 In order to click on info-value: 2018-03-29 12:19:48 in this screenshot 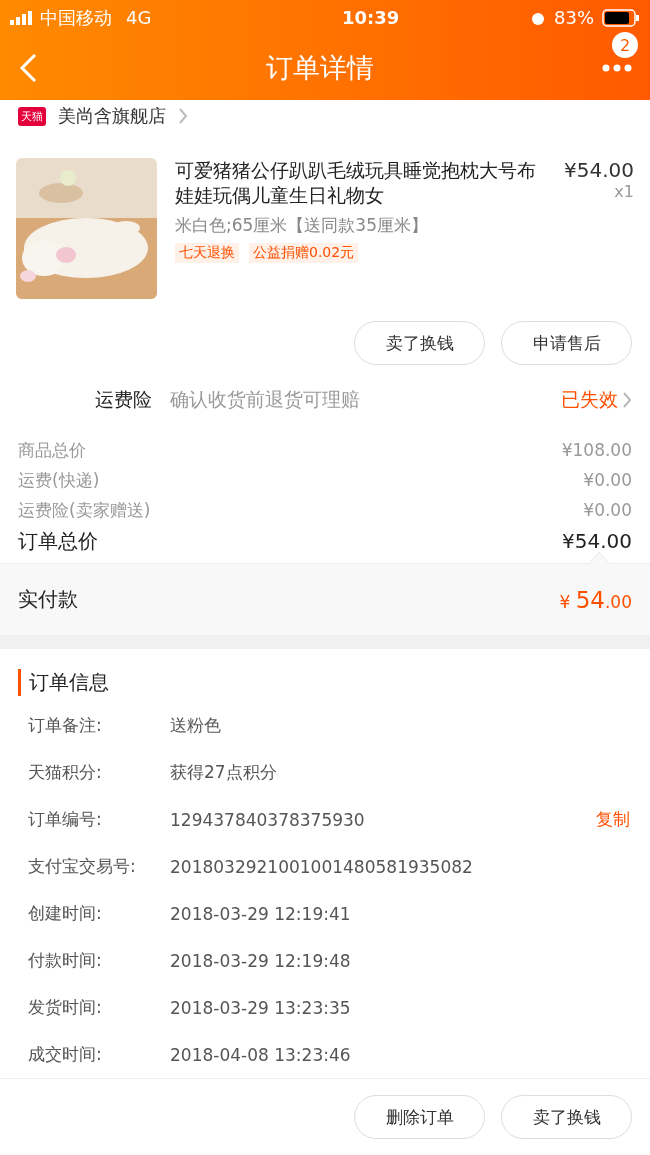, I will do `click(261, 960)`.